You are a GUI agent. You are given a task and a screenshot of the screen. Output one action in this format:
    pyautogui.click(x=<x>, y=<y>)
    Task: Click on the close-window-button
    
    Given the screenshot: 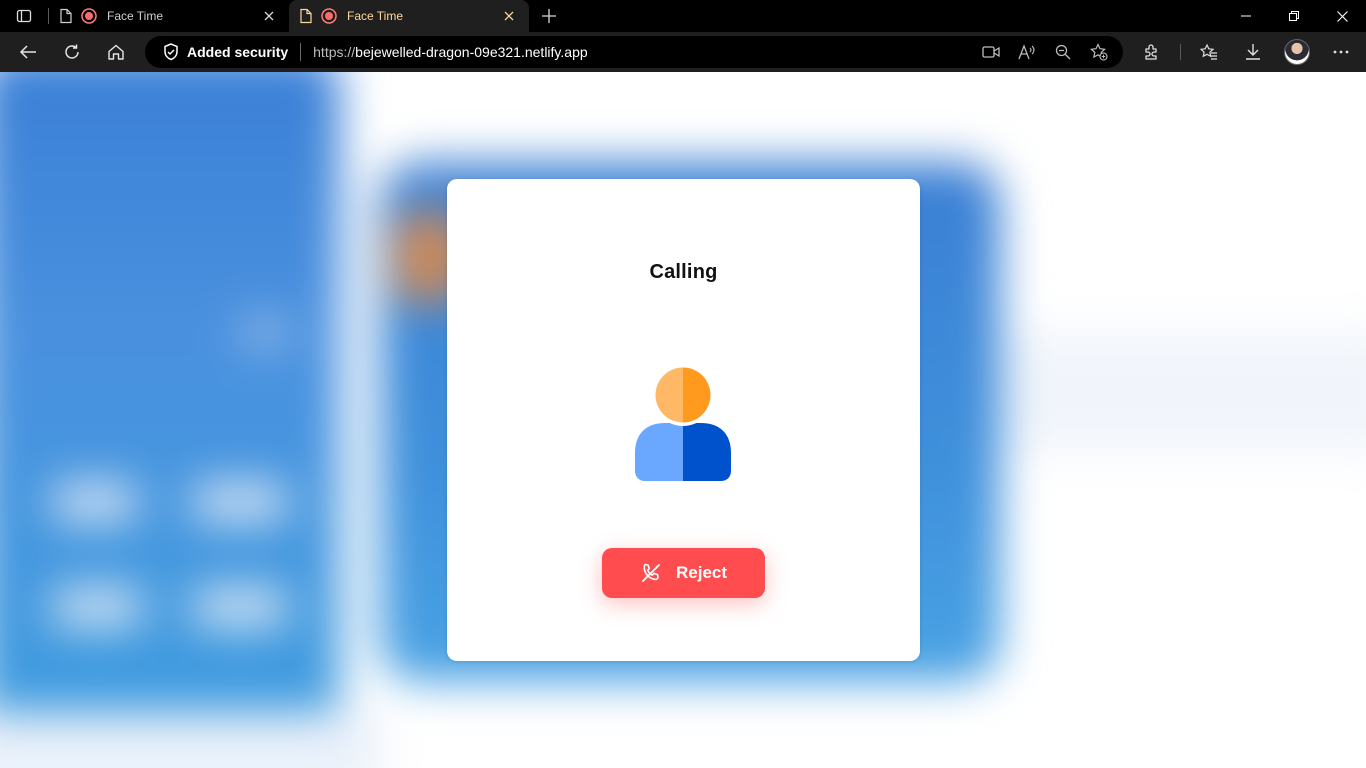 What is the action you would take?
    pyautogui.click(x=1342, y=16)
    